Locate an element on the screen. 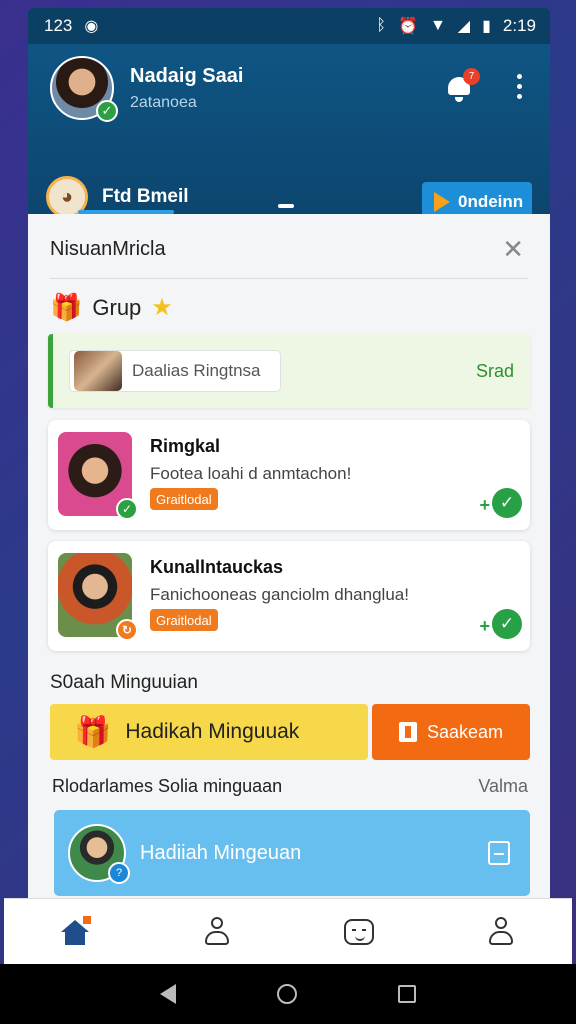  recent-see-all-link: Valma is located at coordinates (503, 786).